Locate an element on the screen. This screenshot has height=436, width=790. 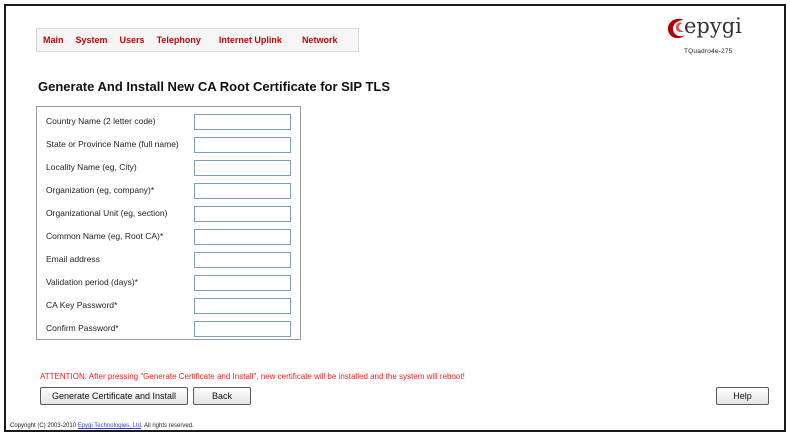
generate-certificate-button: Generate Certificate and Install is located at coordinates (114, 396).